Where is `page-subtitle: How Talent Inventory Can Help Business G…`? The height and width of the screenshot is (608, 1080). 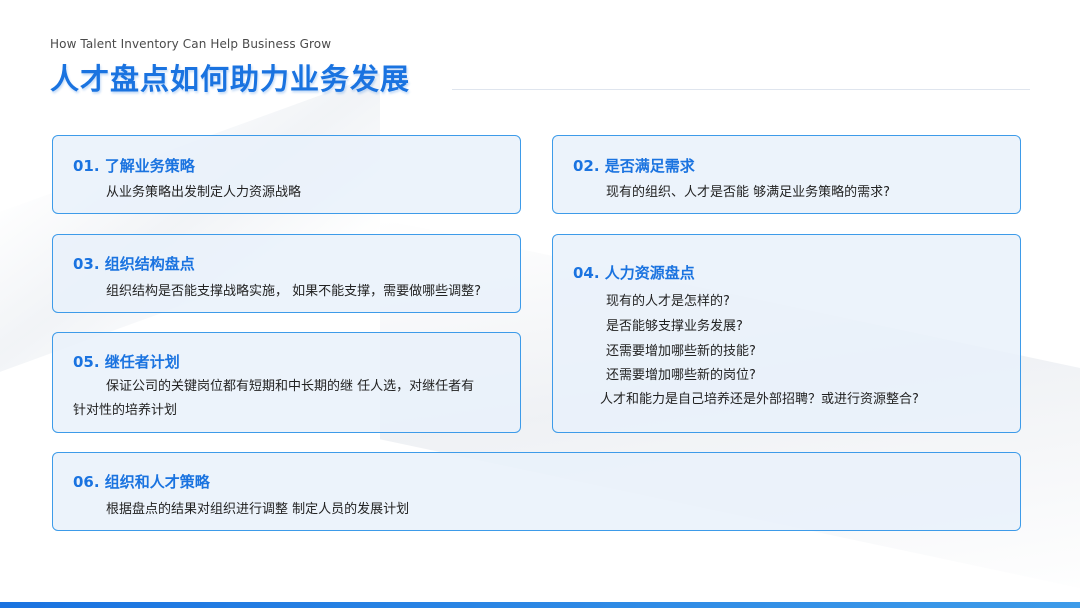
page-subtitle: How Talent Inventory Can Help Business G… is located at coordinates (191, 44).